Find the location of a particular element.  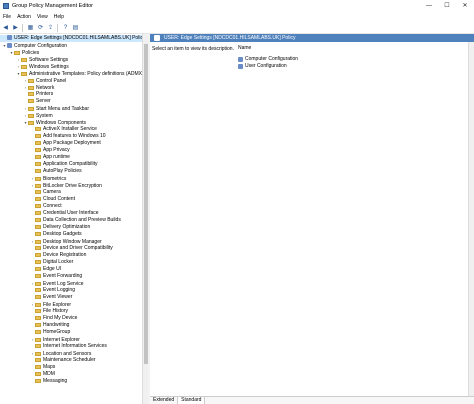

back-arrow-icon: ◀ is located at coordinates (5, 27).